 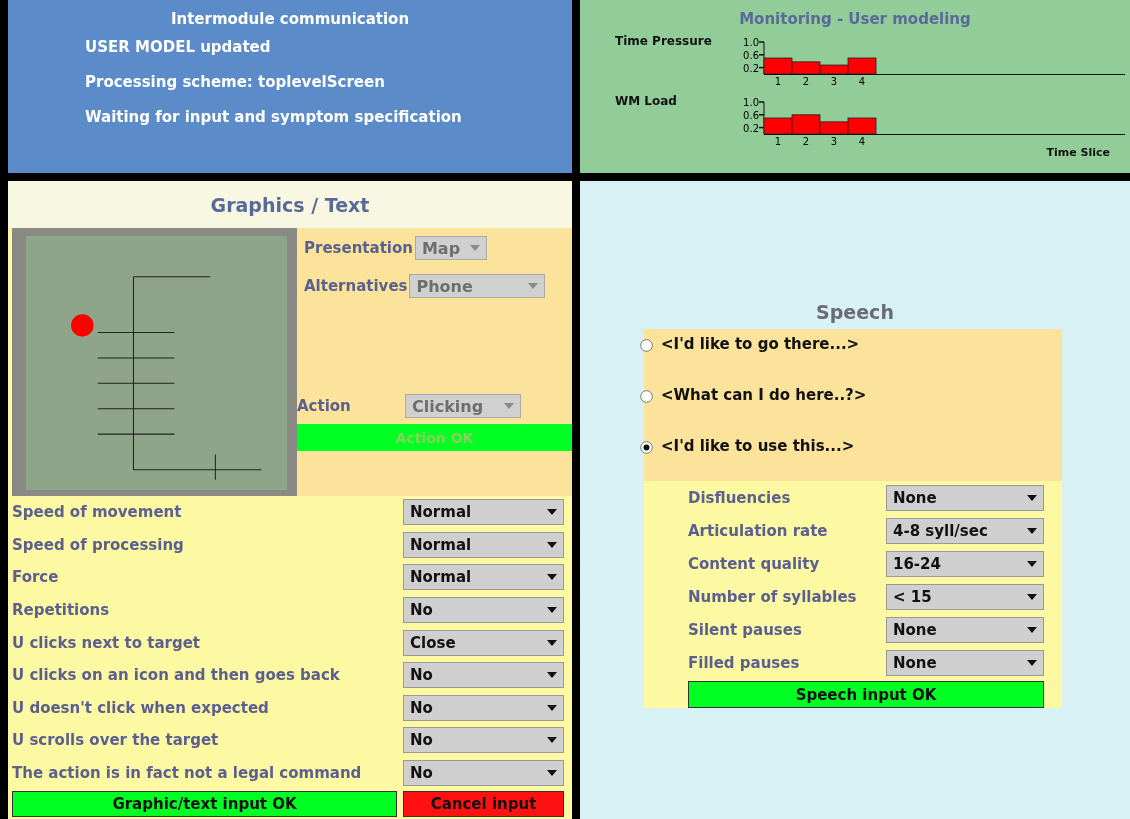 What do you see at coordinates (753, 405) in the screenshot?
I see `radio-option: <What can I do here..?>` at bounding box center [753, 405].